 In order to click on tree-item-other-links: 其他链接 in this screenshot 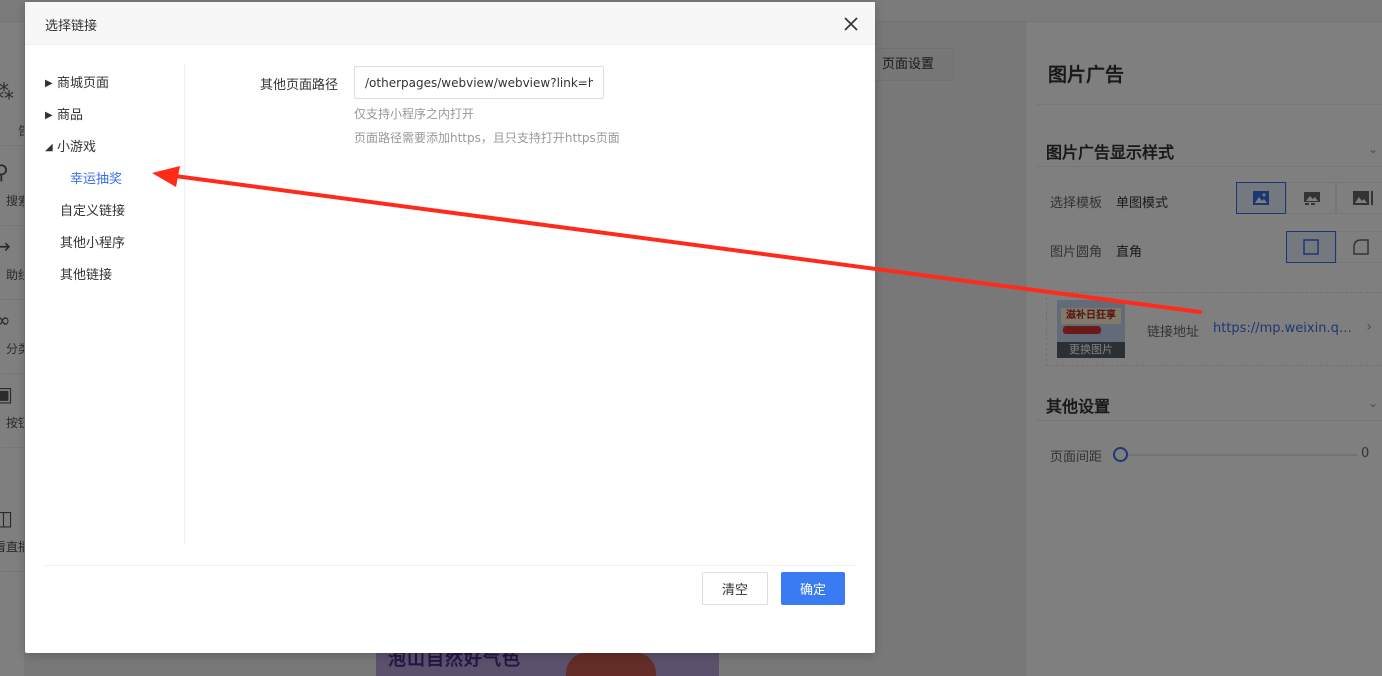, I will do `click(86, 274)`.